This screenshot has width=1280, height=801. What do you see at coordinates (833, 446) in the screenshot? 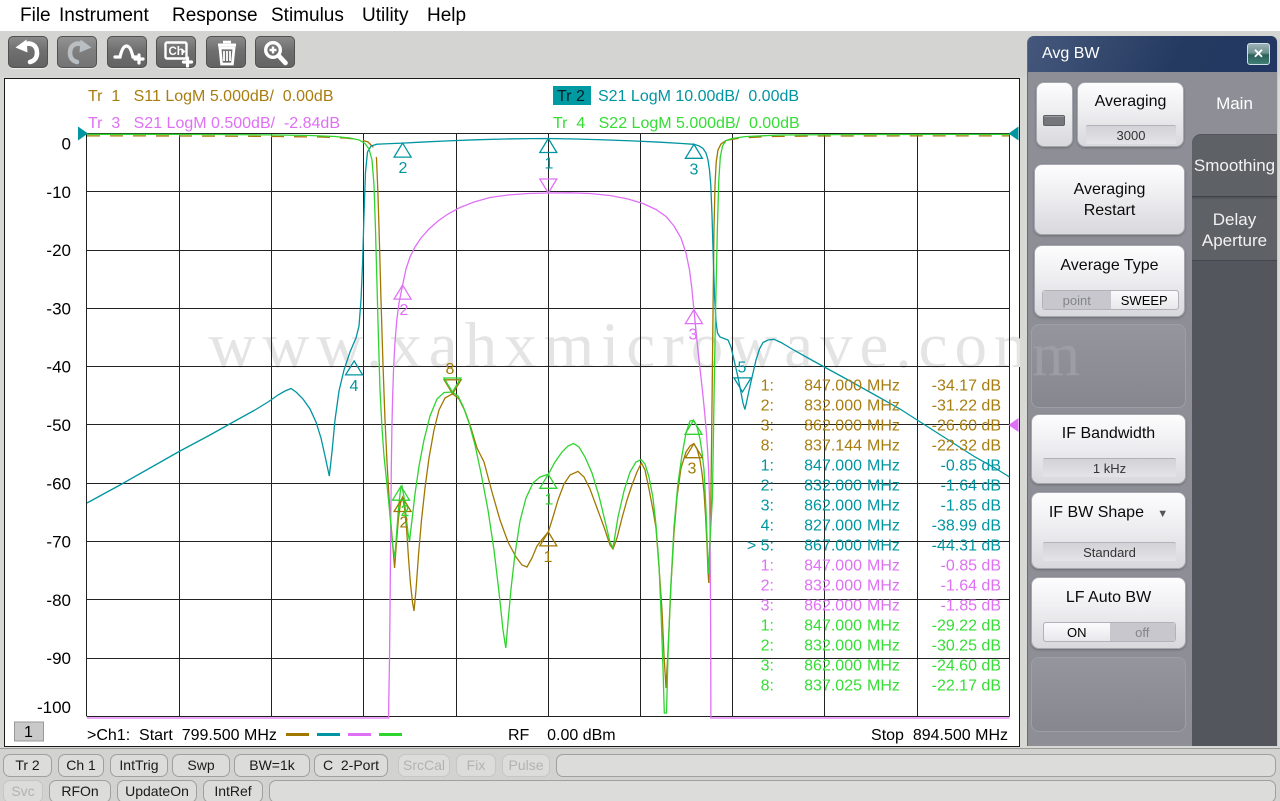
I see `svg-text: 837.144` at bounding box center [833, 446].